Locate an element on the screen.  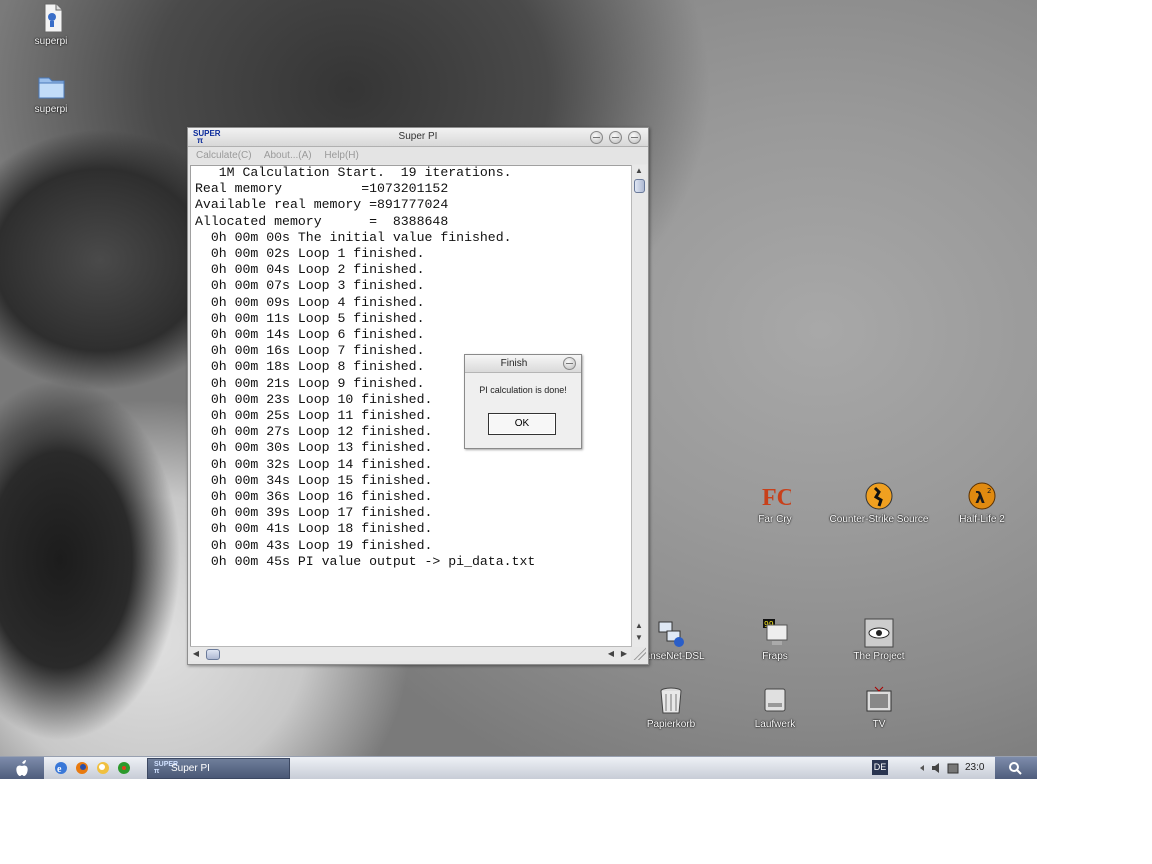
tv-icon is located at coordinates (879, 701).